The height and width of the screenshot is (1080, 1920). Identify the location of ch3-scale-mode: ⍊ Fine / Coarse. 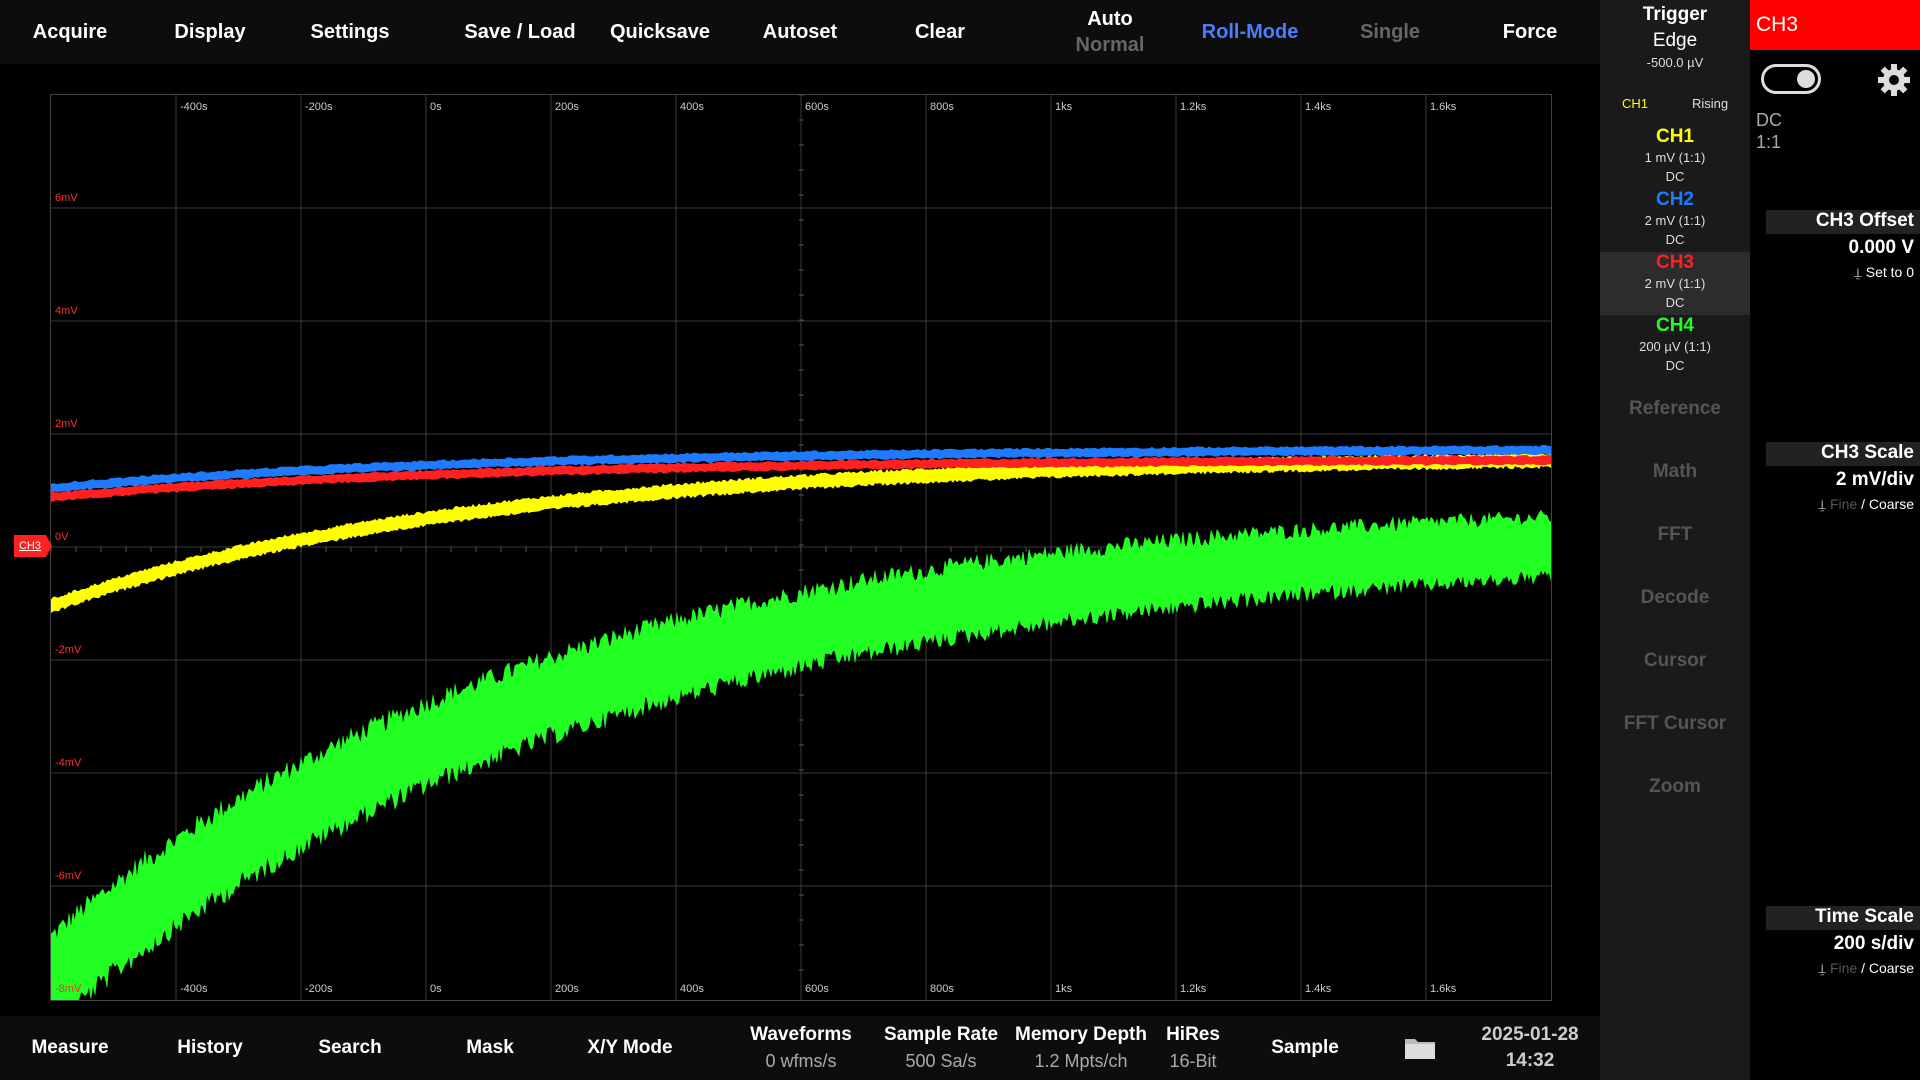
(1843, 504).